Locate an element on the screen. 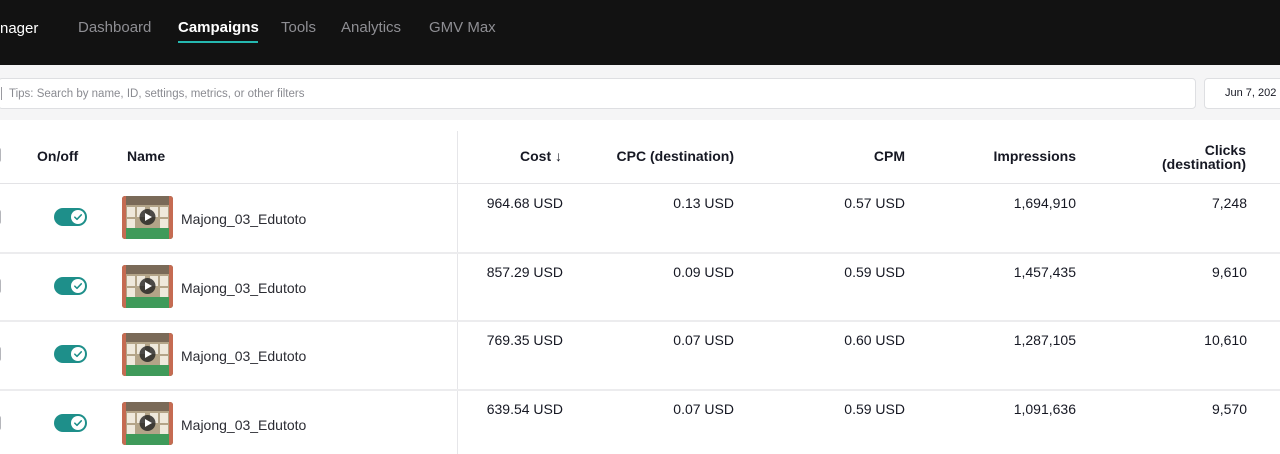 The image size is (1280, 454). app-brand: nager is located at coordinates (19, 28).